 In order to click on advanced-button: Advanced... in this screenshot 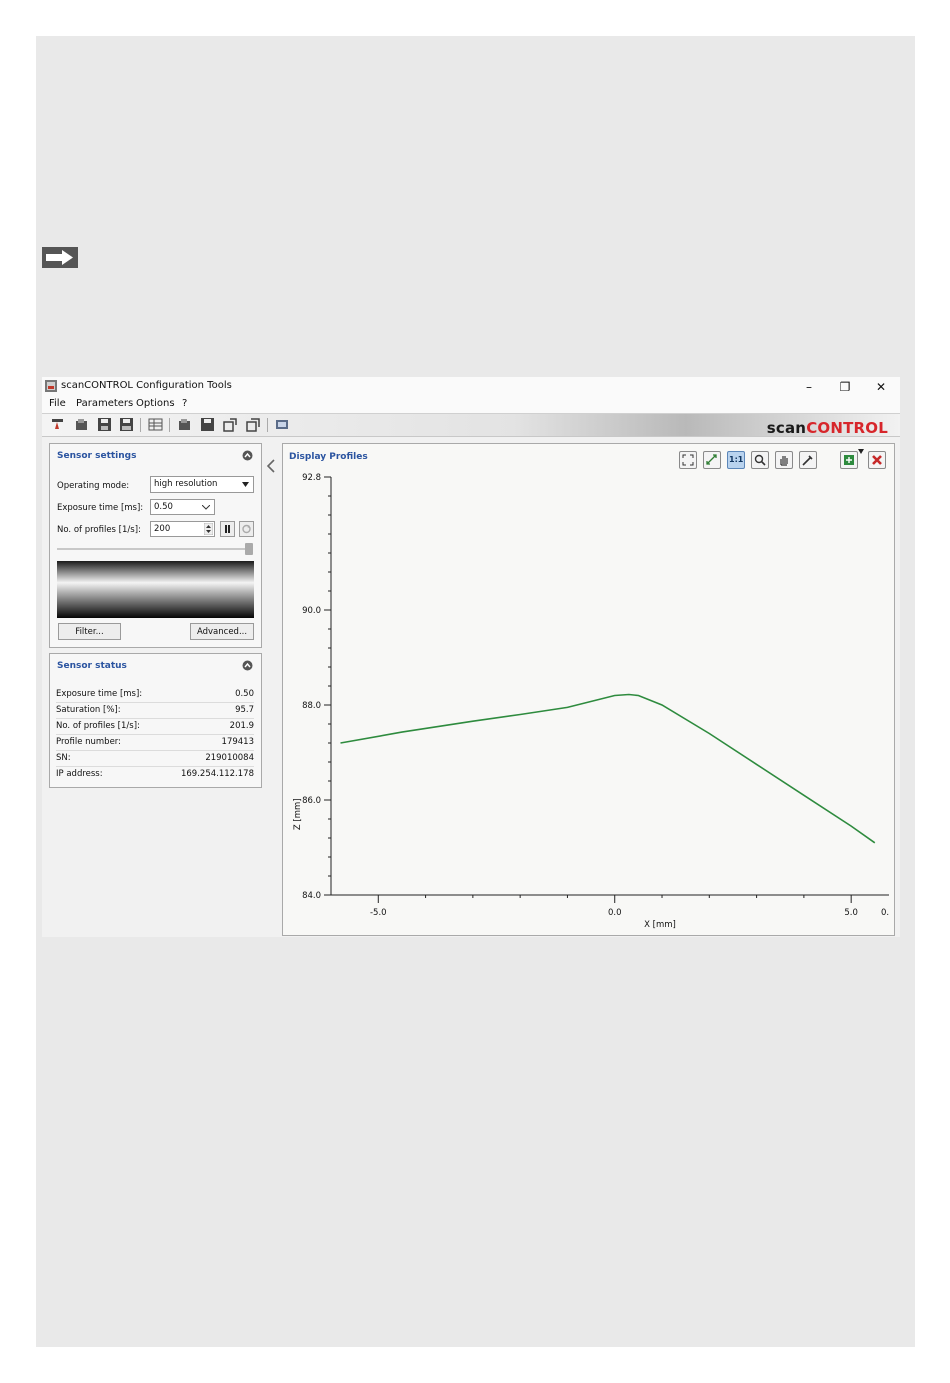, I will do `click(222, 631)`.